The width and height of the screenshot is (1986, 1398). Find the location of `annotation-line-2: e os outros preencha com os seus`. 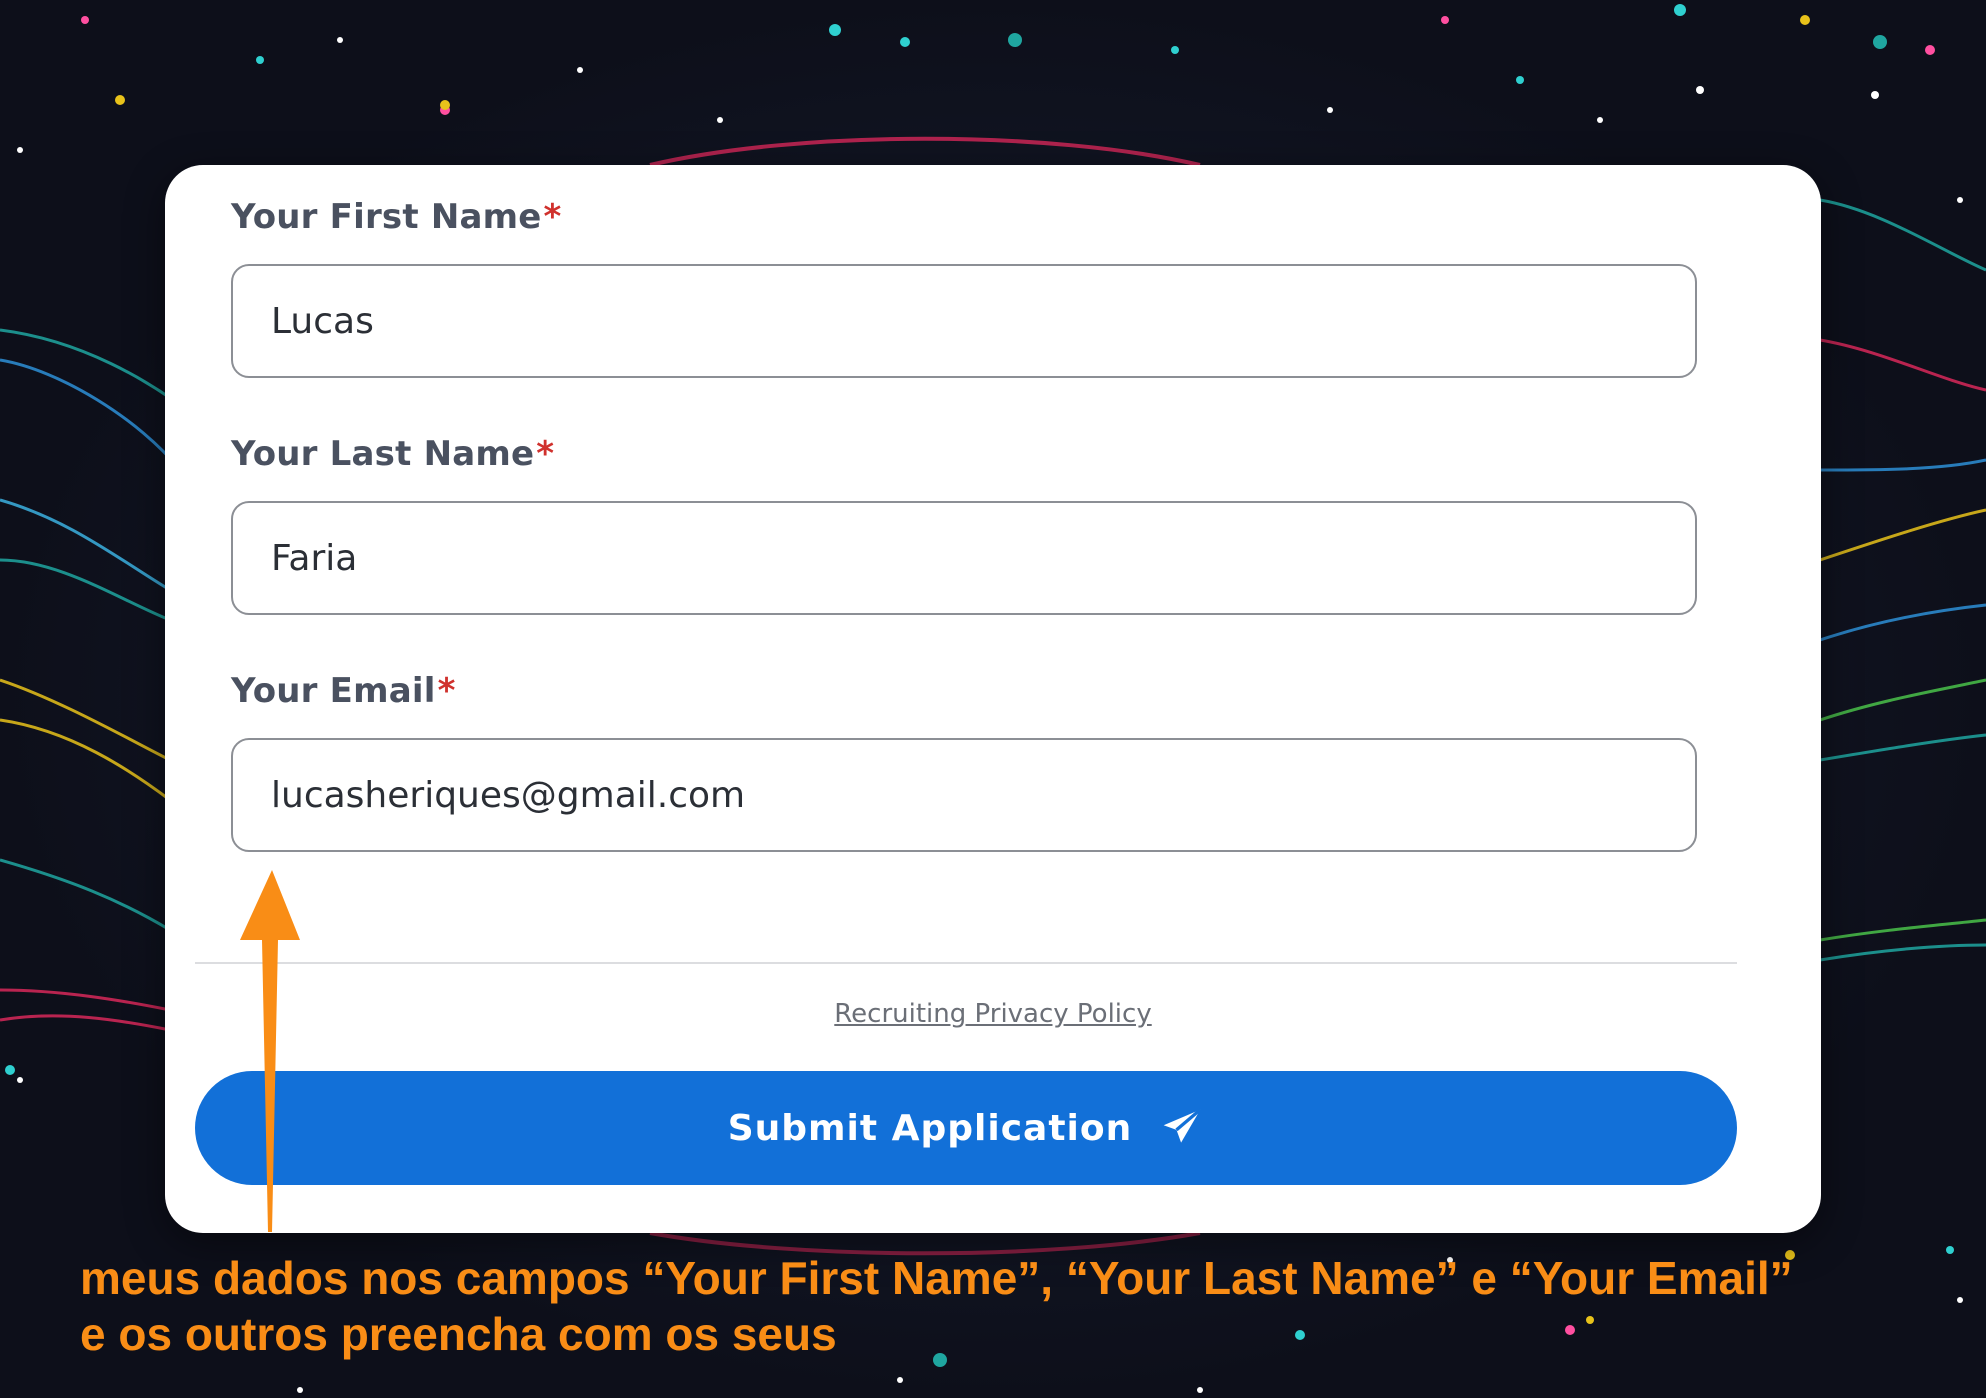

annotation-line-2: e os outros preencha com os seus is located at coordinates (458, 1334).